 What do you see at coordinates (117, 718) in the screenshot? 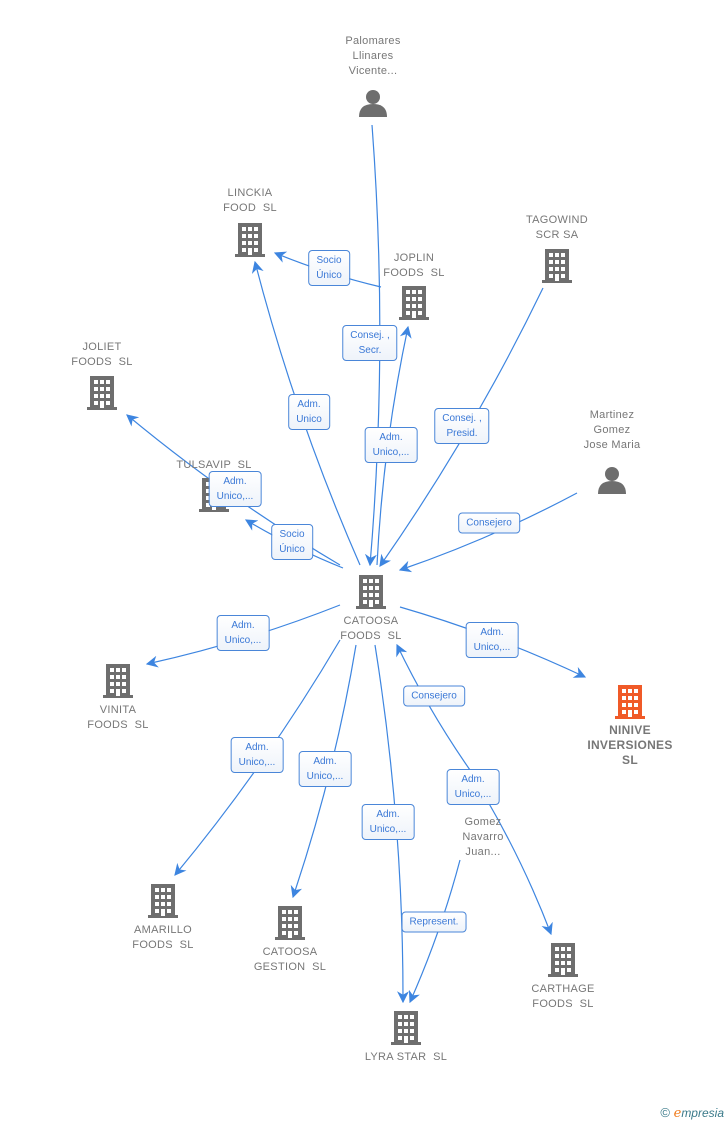
I see `node-label-vinita: VINITA FOODS SL` at bounding box center [117, 718].